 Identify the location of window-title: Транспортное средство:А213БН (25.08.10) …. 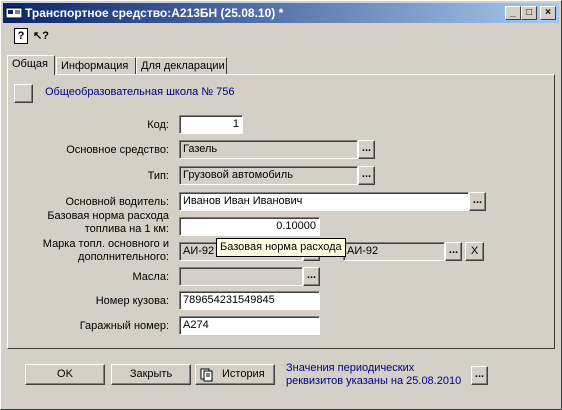
(154, 13).